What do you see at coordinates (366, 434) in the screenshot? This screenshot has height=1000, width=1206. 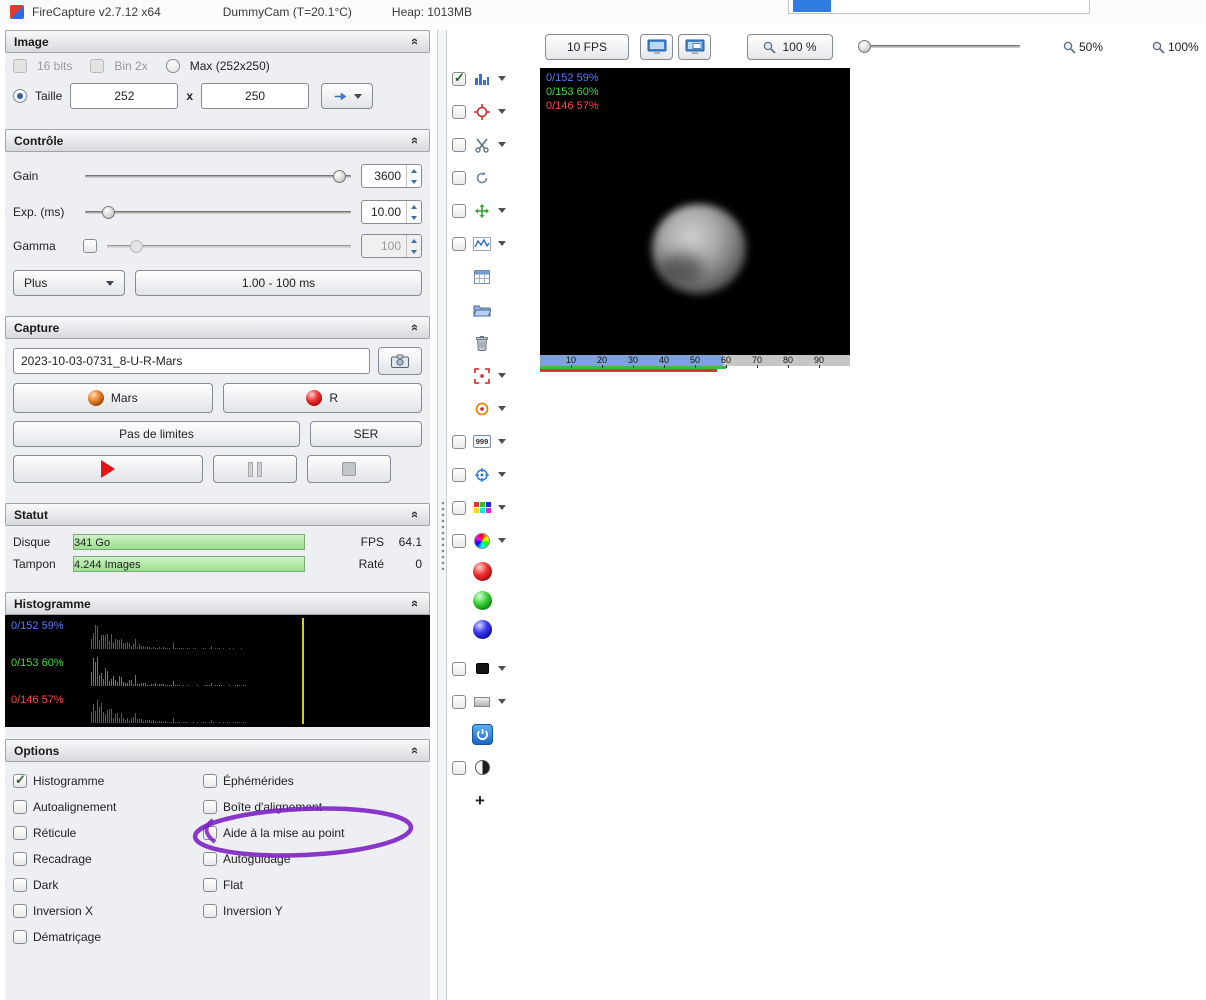 I see `format-button: SER` at bounding box center [366, 434].